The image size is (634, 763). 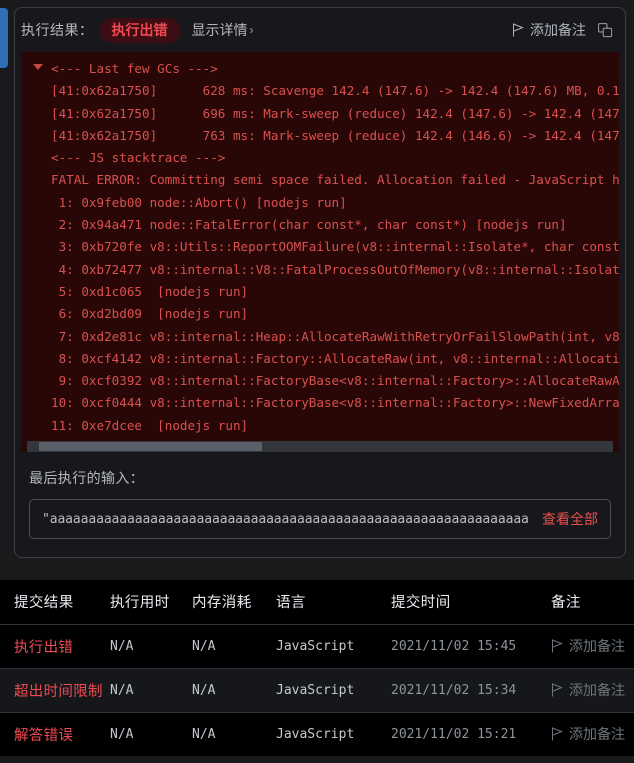 I want to click on copy-icon, so click(x=605, y=30).